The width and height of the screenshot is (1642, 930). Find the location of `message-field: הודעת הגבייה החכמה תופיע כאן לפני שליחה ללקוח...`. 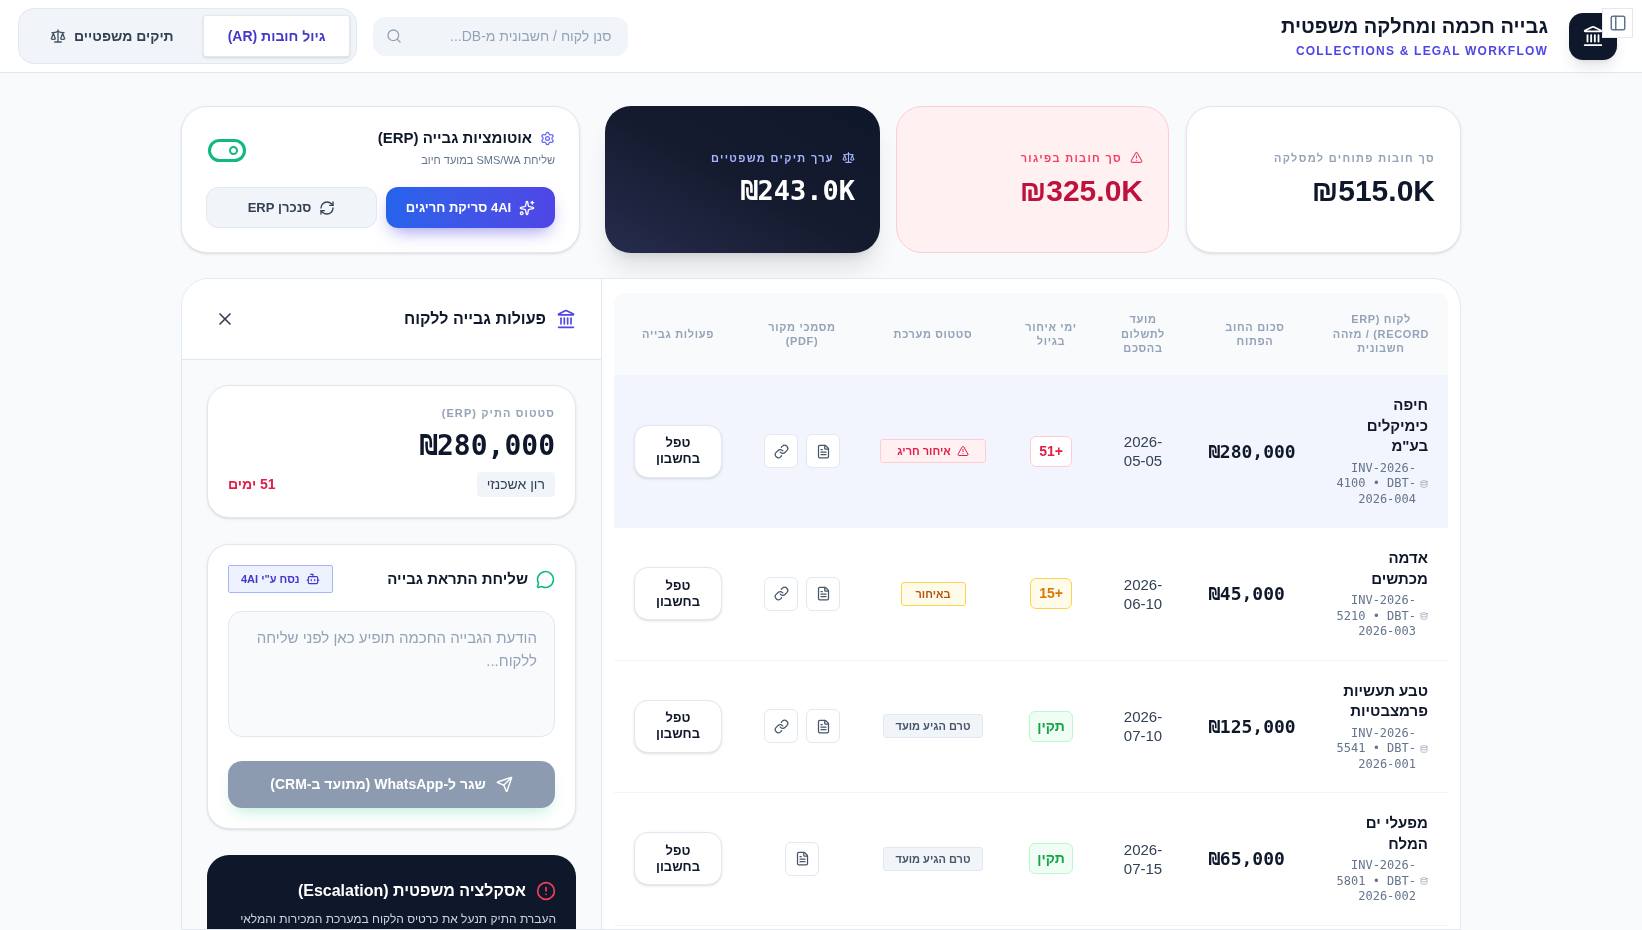

message-field: הודעת הגבייה החכמה תופיע כאן לפני שליחה ללקוח... is located at coordinates (391, 674).